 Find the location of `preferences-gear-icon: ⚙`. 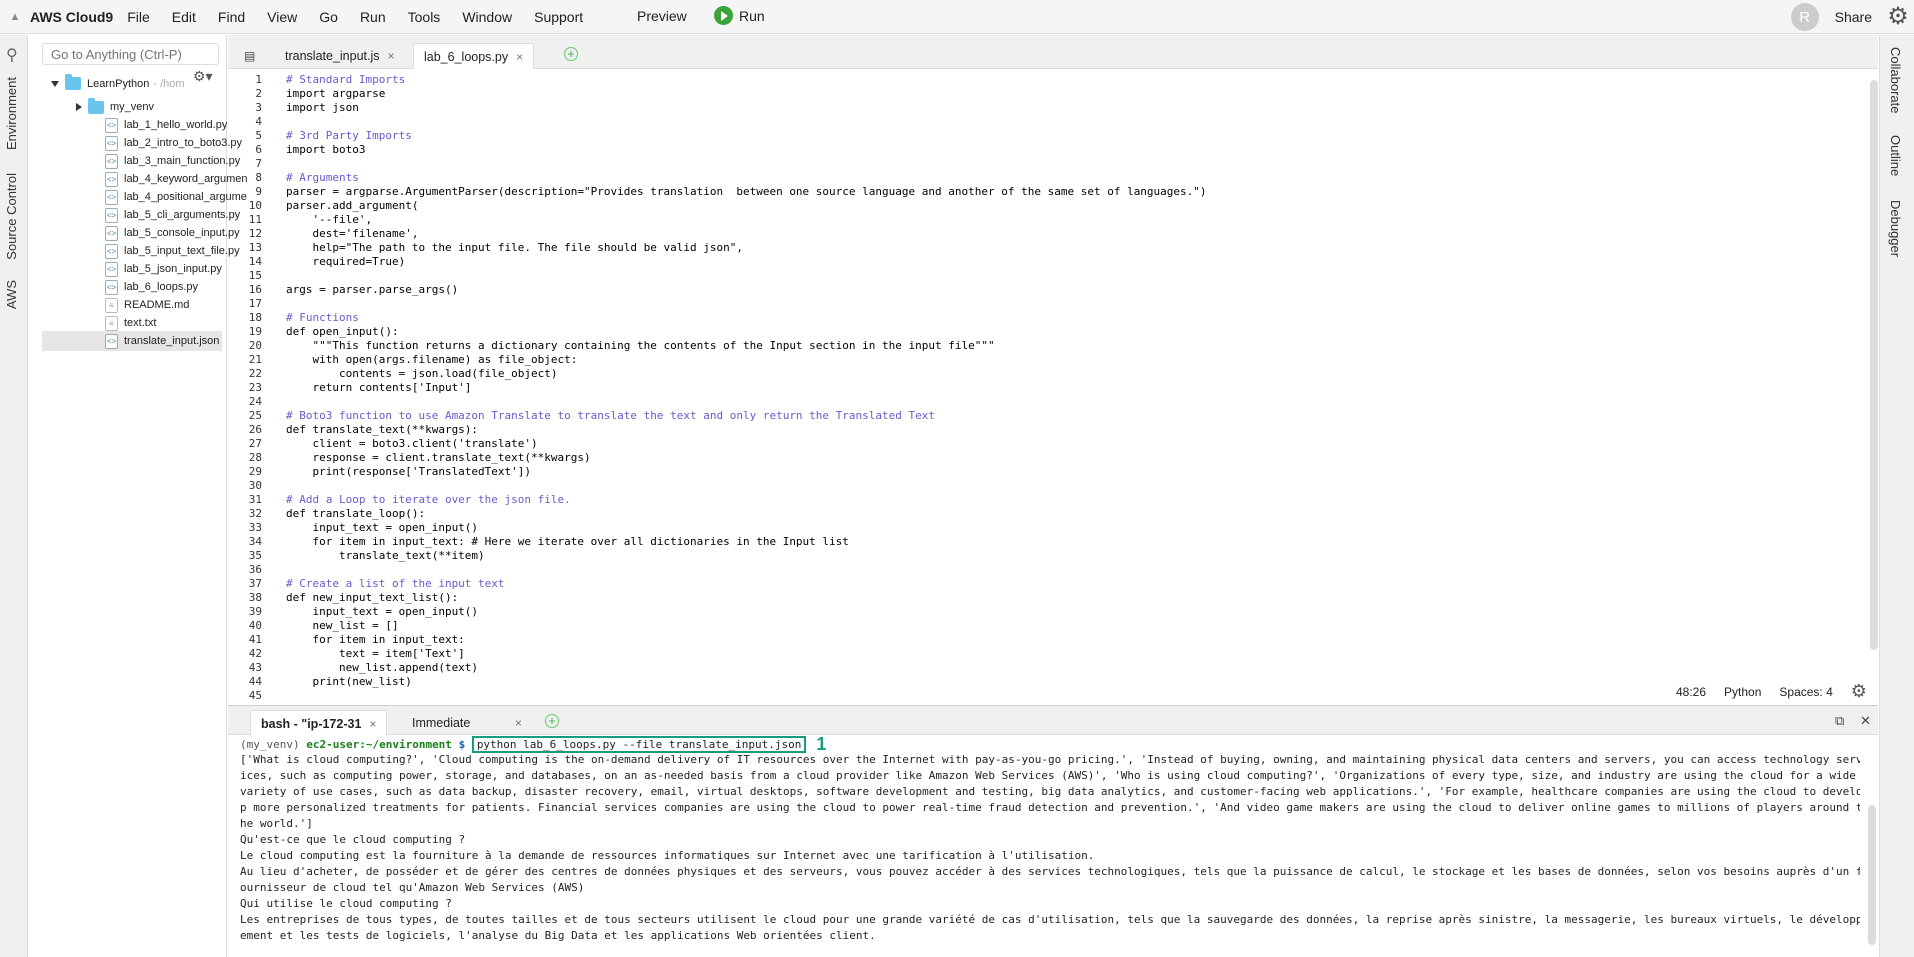

preferences-gear-icon: ⚙ is located at coordinates (1898, 17).